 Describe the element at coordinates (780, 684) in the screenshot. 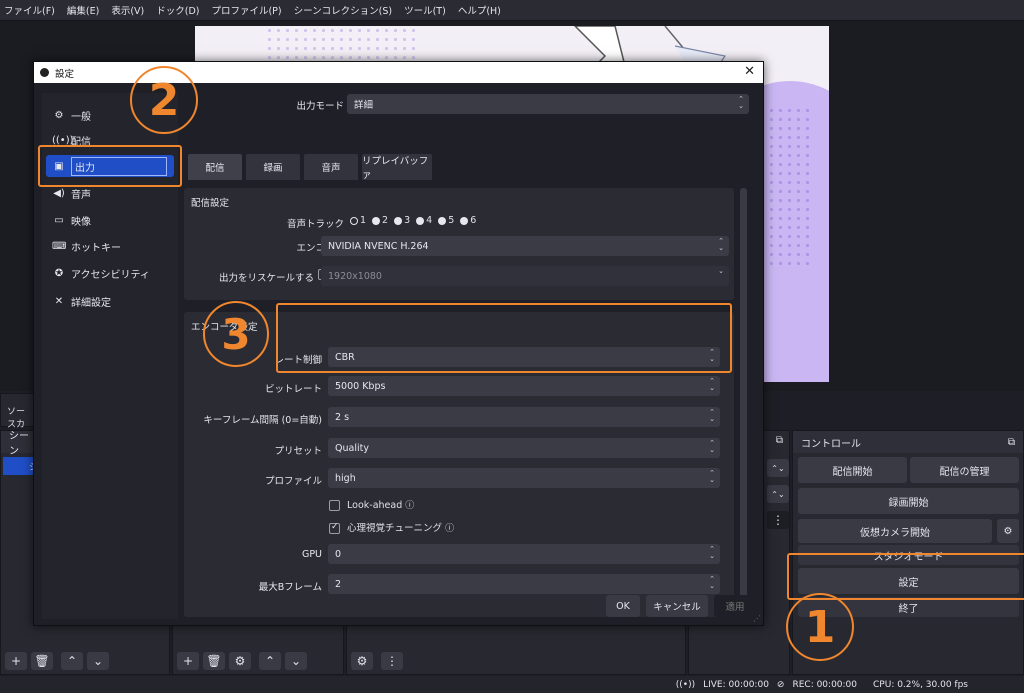

I see `rec-icon: ⊘` at that location.